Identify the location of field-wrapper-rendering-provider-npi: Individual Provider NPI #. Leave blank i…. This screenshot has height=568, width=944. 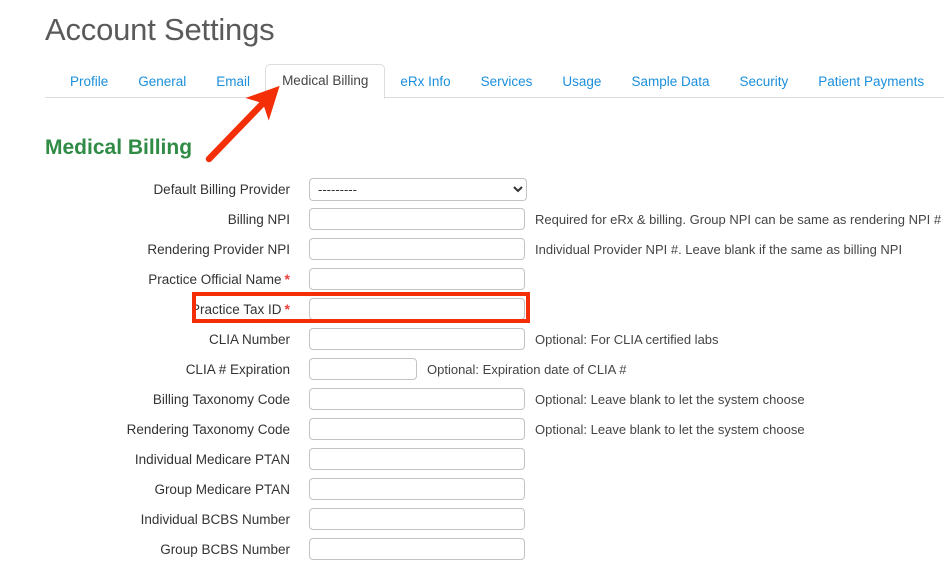
(605, 249).